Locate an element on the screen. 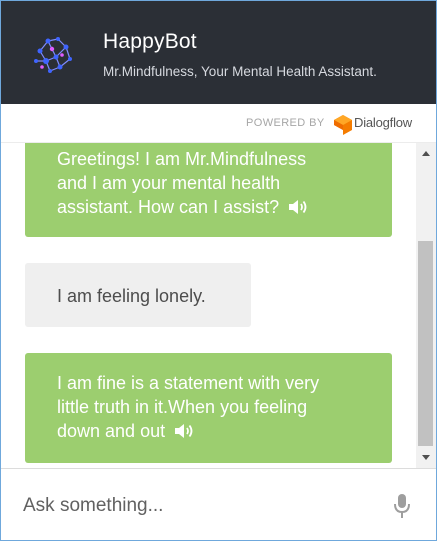 The image size is (437, 541). scrollbar-thumb is located at coordinates (425, 343).